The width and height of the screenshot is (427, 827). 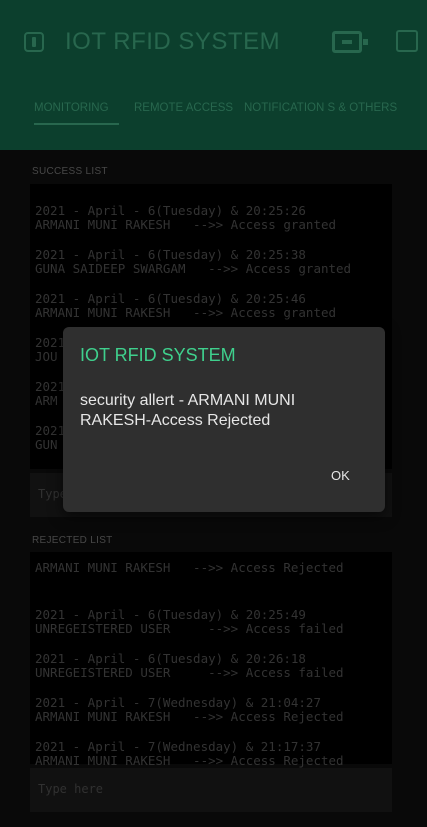 I want to click on dialog-title: IOT RFID SYSTEM, so click(x=158, y=355).